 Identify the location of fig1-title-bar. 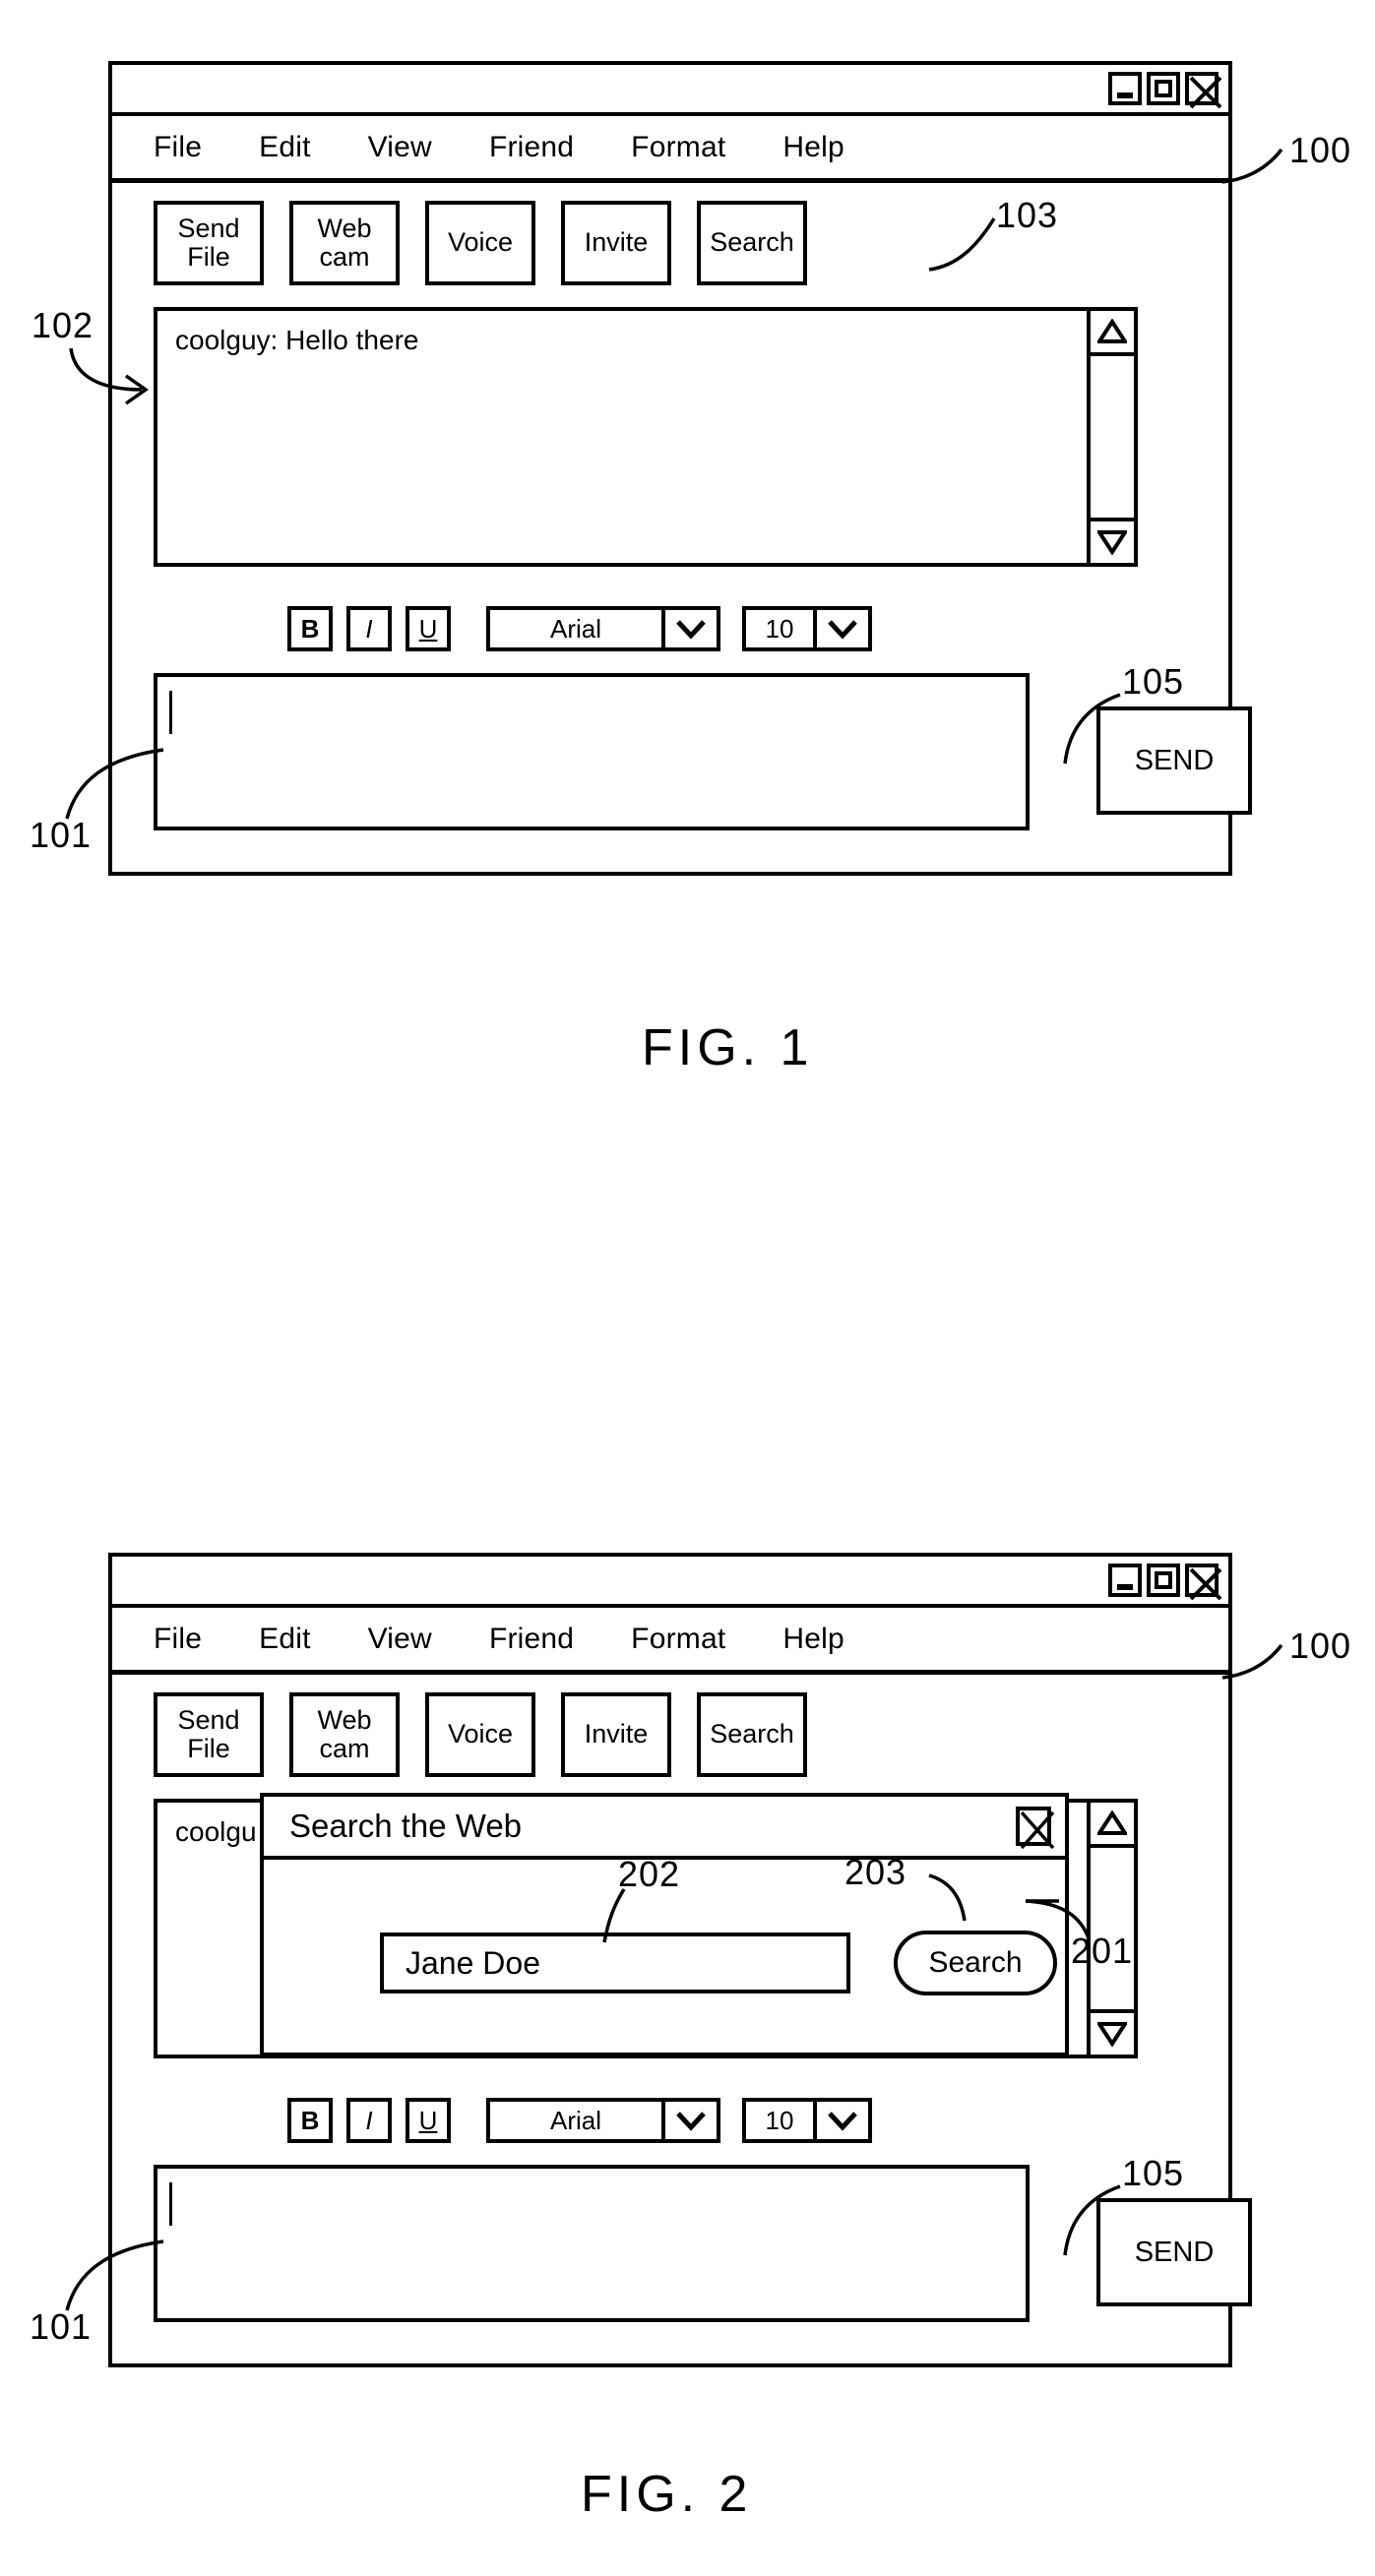
(670, 90).